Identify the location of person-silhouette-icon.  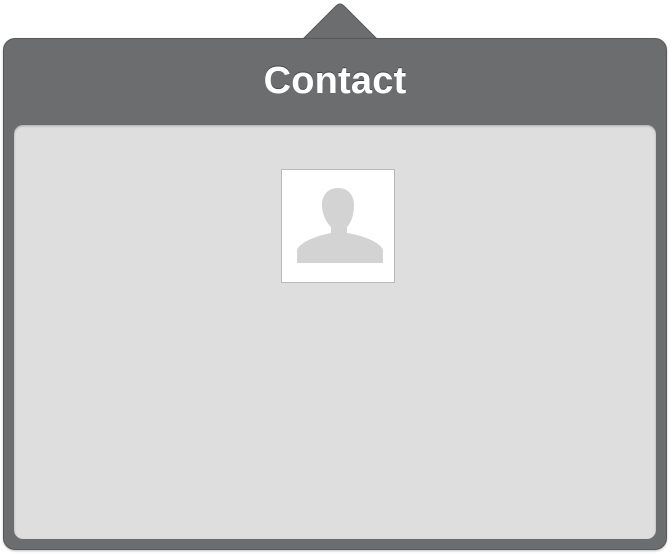
(340, 225).